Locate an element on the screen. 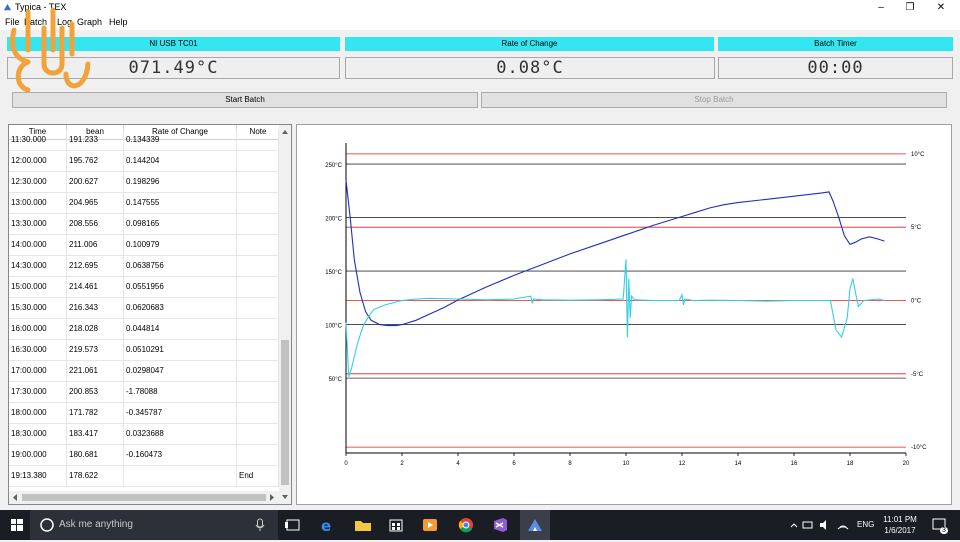 The width and height of the screenshot is (960, 542). cell-bean: 180.681 is located at coordinates (95, 455).